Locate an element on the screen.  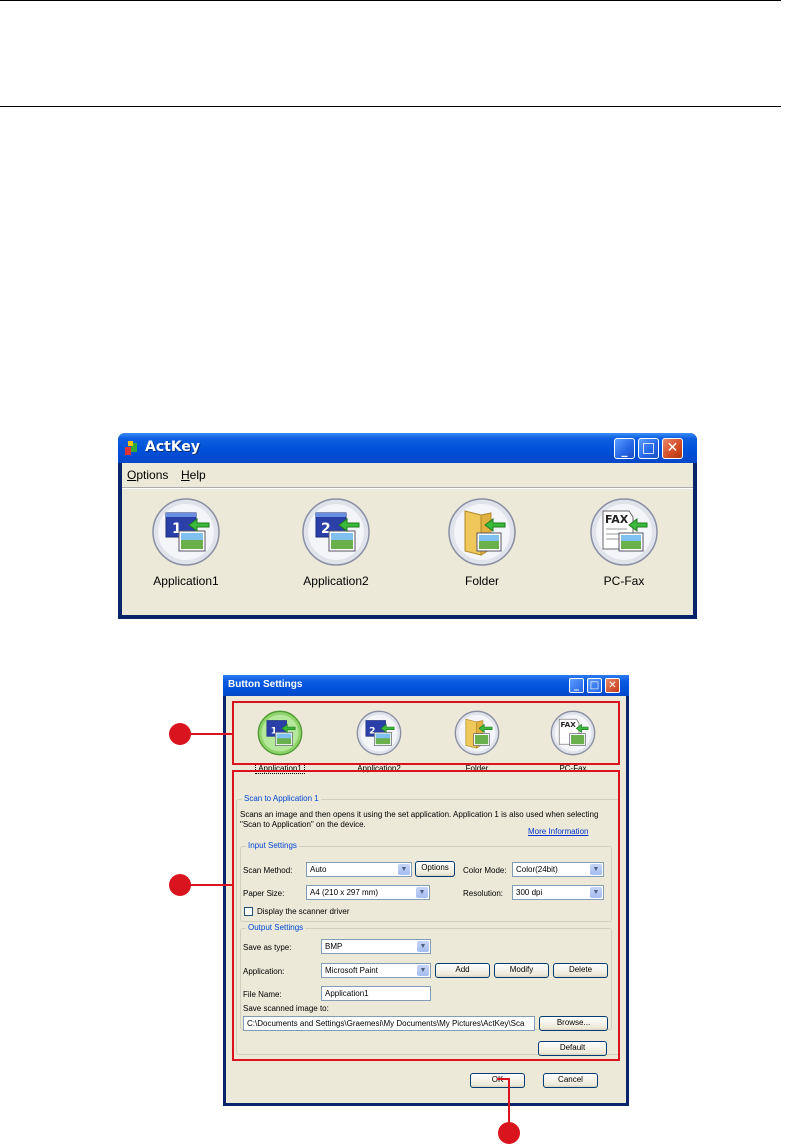
menu-help-mnemonic: H is located at coordinates (185, 475).